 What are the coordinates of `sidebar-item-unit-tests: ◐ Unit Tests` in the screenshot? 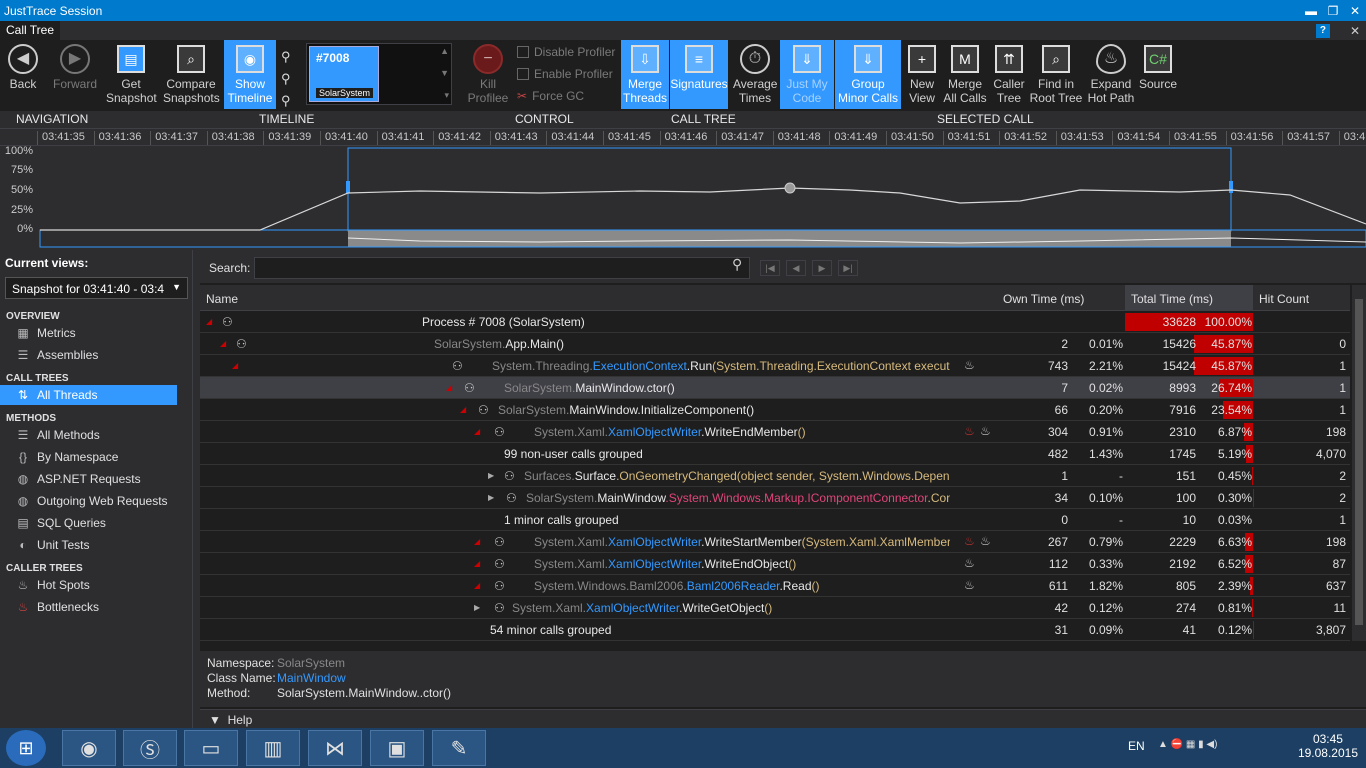 It's located at (88, 545).